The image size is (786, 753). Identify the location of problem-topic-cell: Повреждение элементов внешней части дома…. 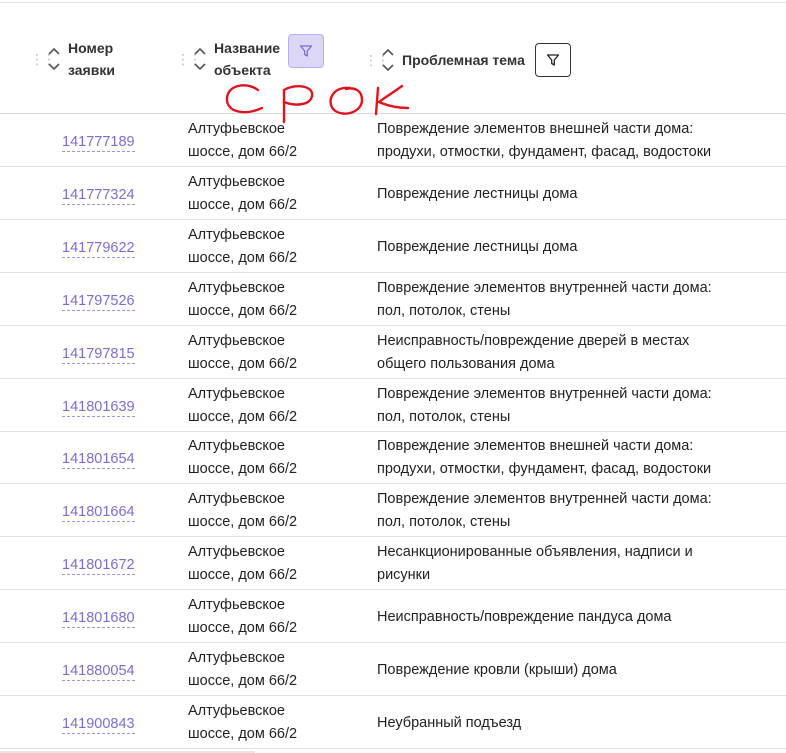
(544, 141).